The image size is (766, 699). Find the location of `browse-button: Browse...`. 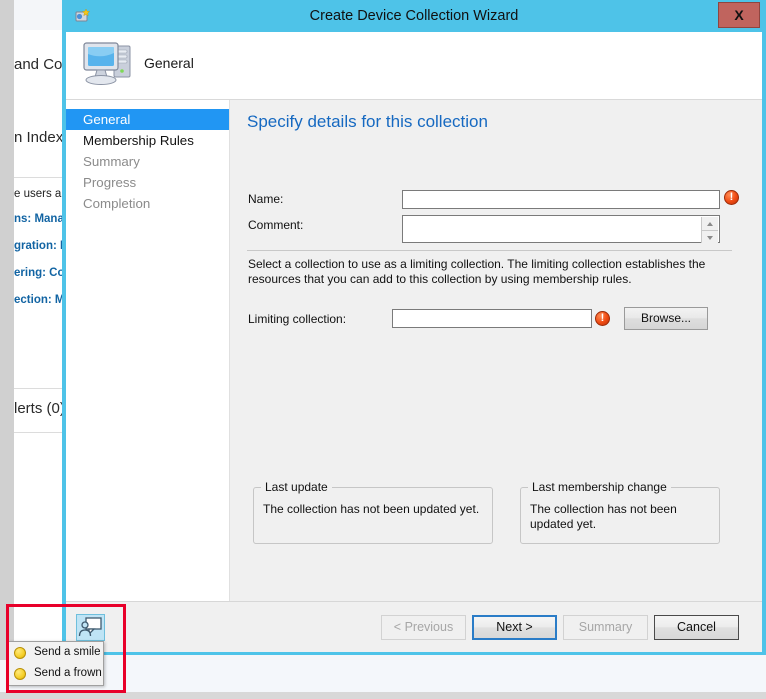

browse-button: Browse... is located at coordinates (666, 318).